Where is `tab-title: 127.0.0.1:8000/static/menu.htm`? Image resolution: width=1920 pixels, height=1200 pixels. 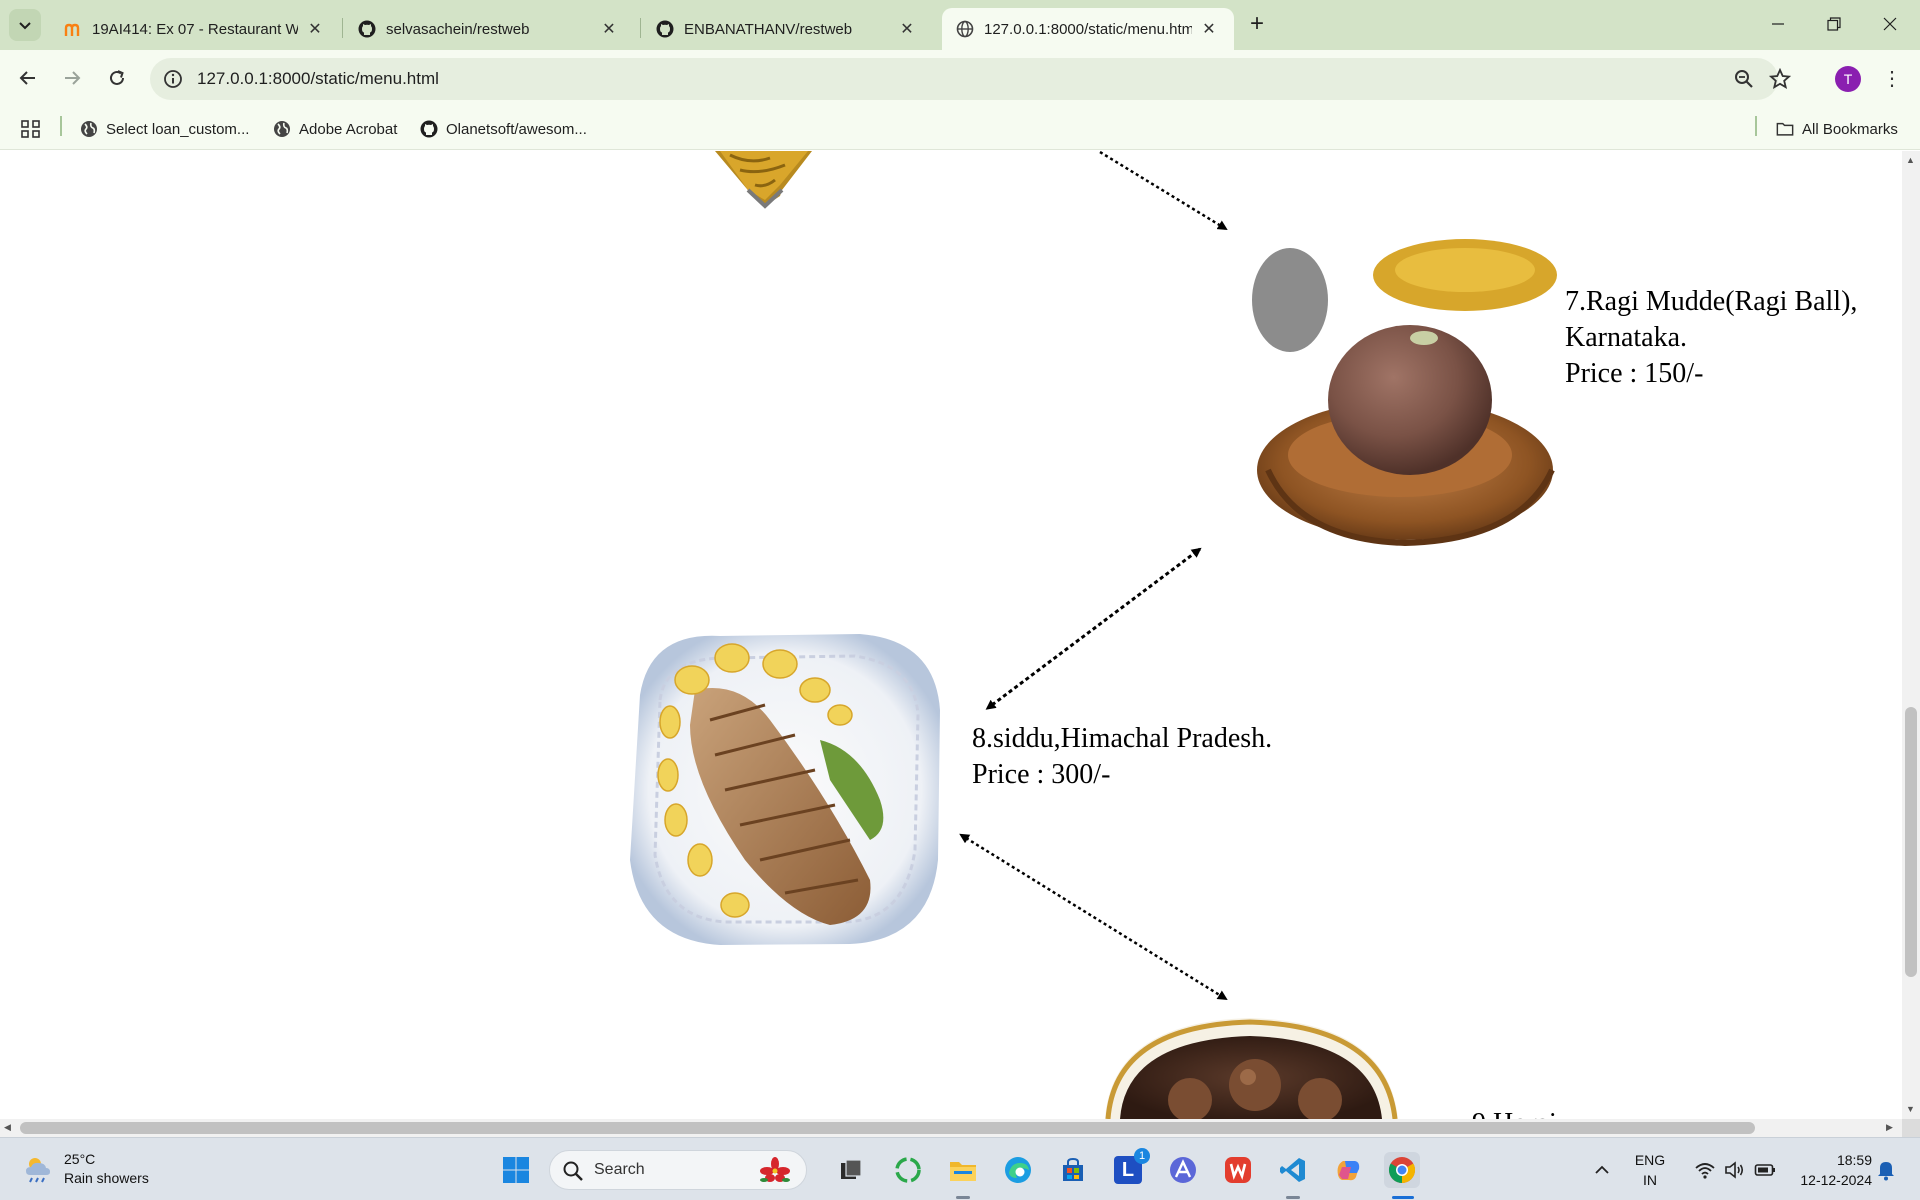 tab-title: 127.0.0.1:8000/static/menu.htm is located at coordinates (1088, 29).